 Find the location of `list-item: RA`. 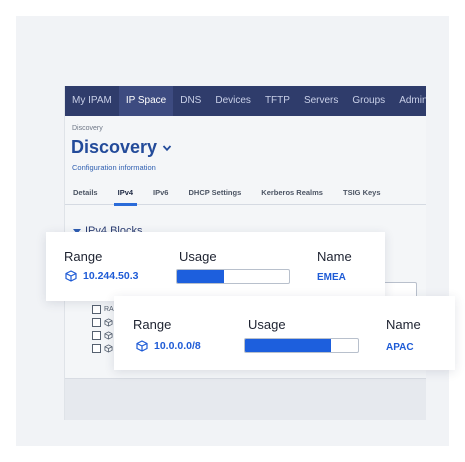

list-item: RA is located at coordinates (103, 309).